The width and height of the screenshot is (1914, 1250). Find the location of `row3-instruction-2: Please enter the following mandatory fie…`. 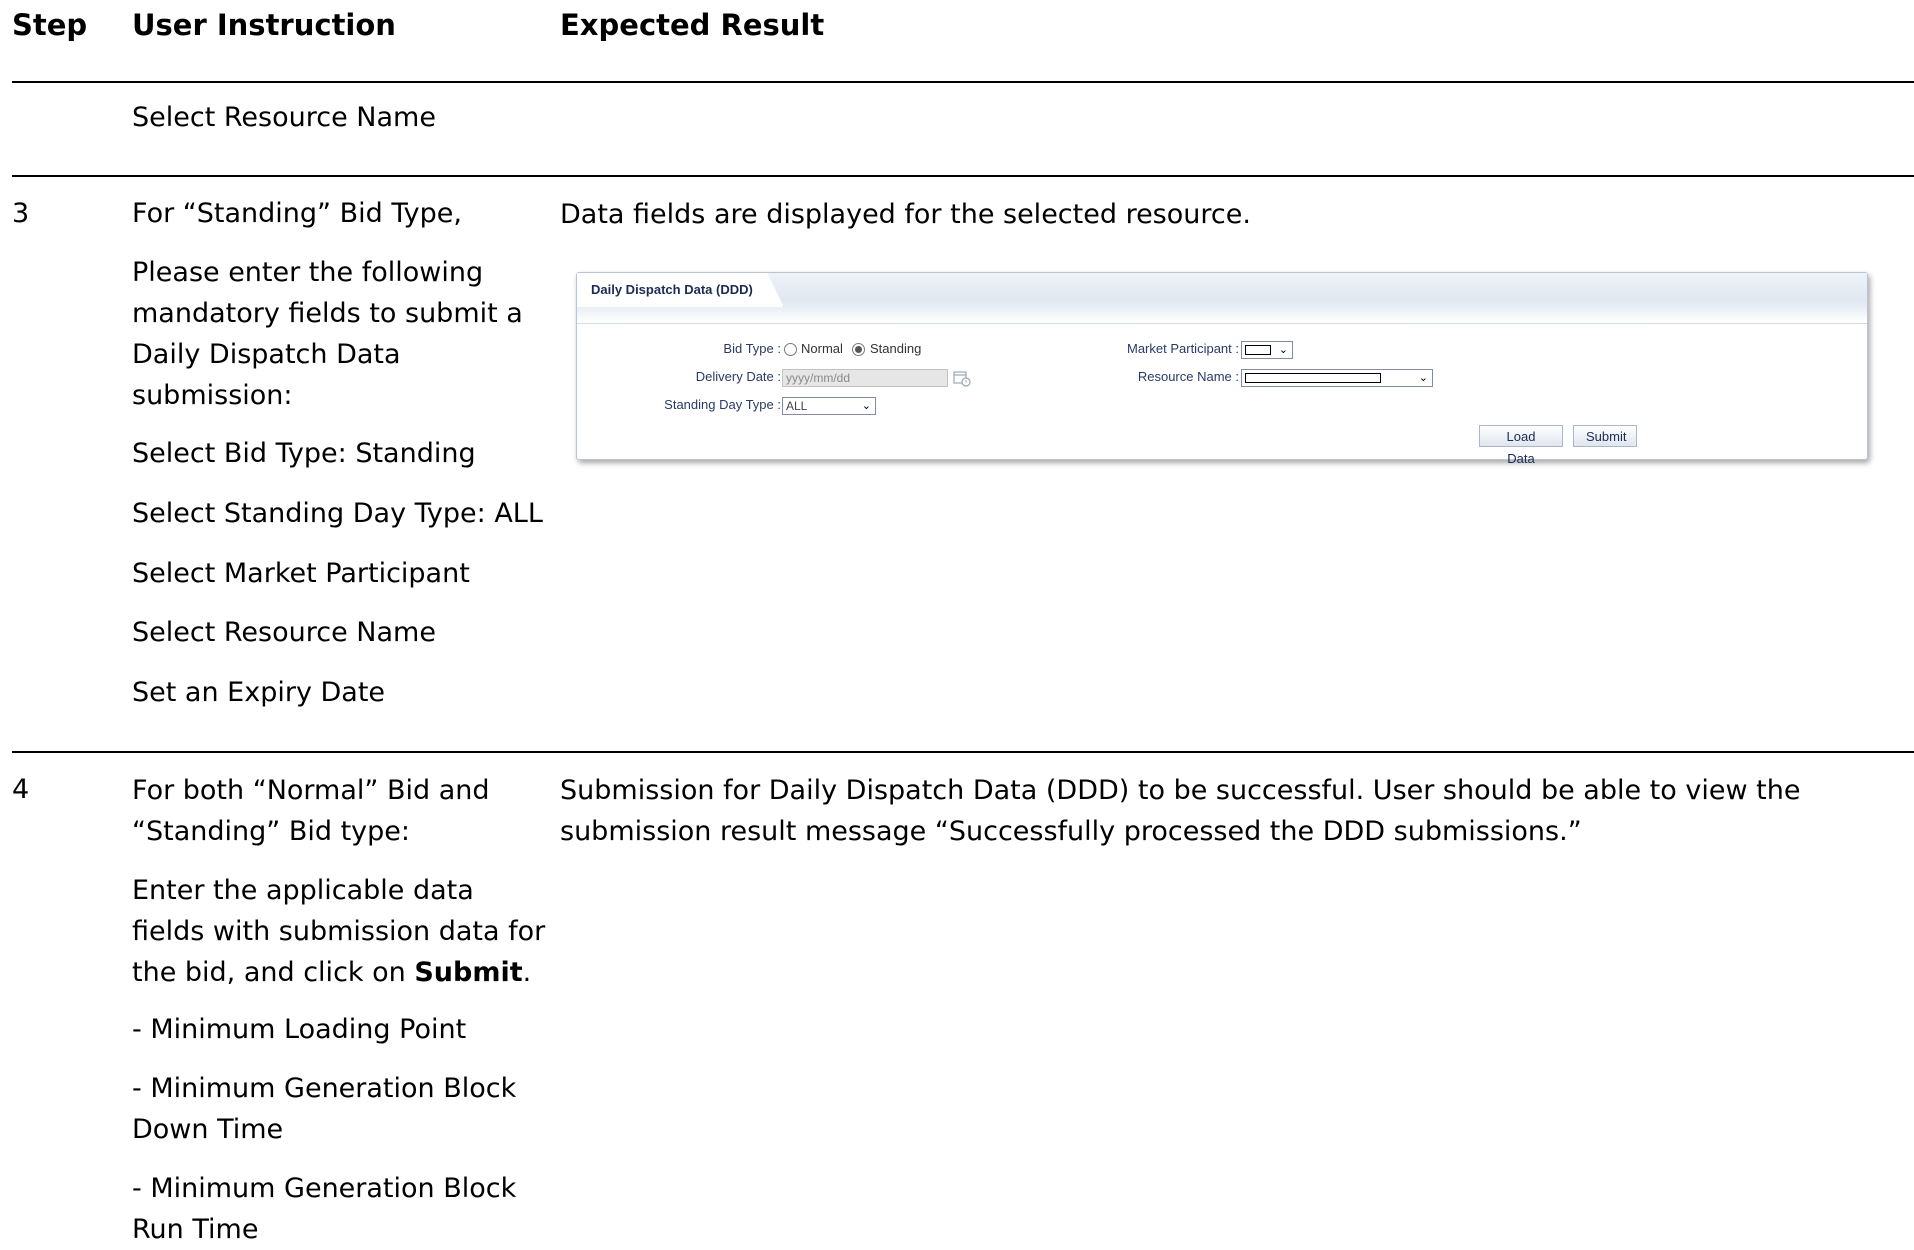

row3-instruction-2: Please enter the following mandatory fie… is located at coordinates (327, 334).